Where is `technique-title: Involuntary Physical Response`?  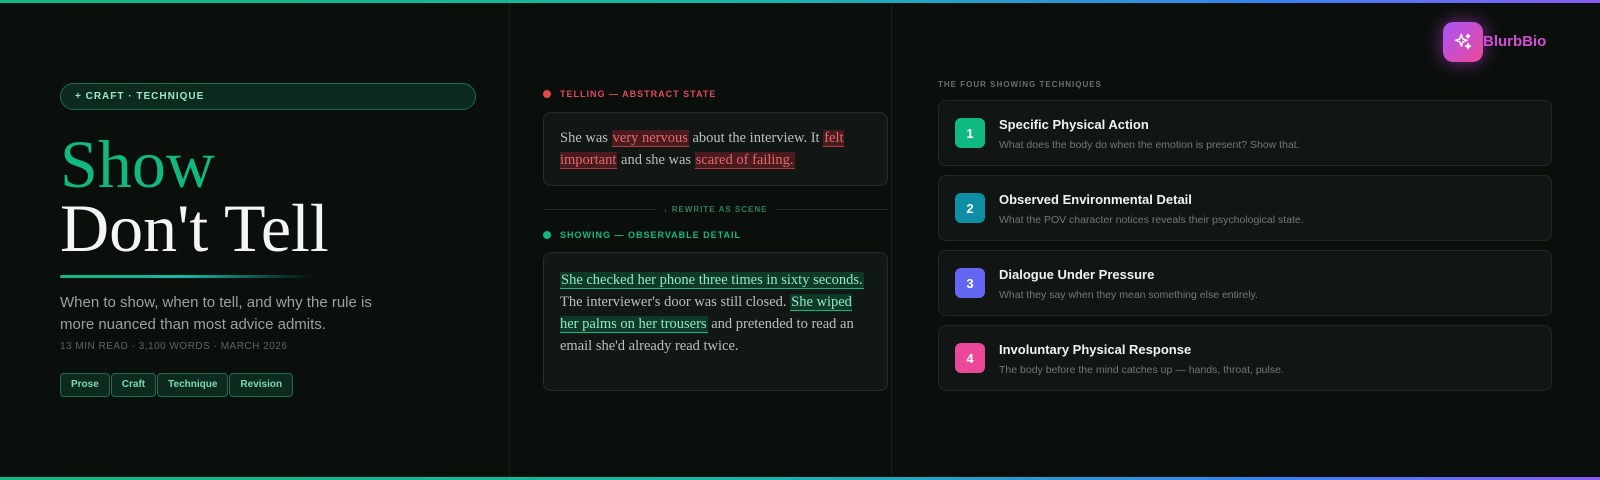 technique-title: Involuntary Physical Response is located at coordinates (1095, 349).